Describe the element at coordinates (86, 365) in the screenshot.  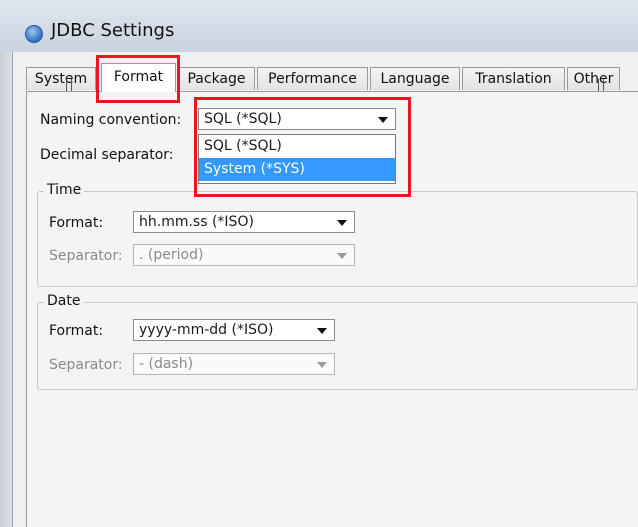
I see `date-separator-label: Separator:` at that location.